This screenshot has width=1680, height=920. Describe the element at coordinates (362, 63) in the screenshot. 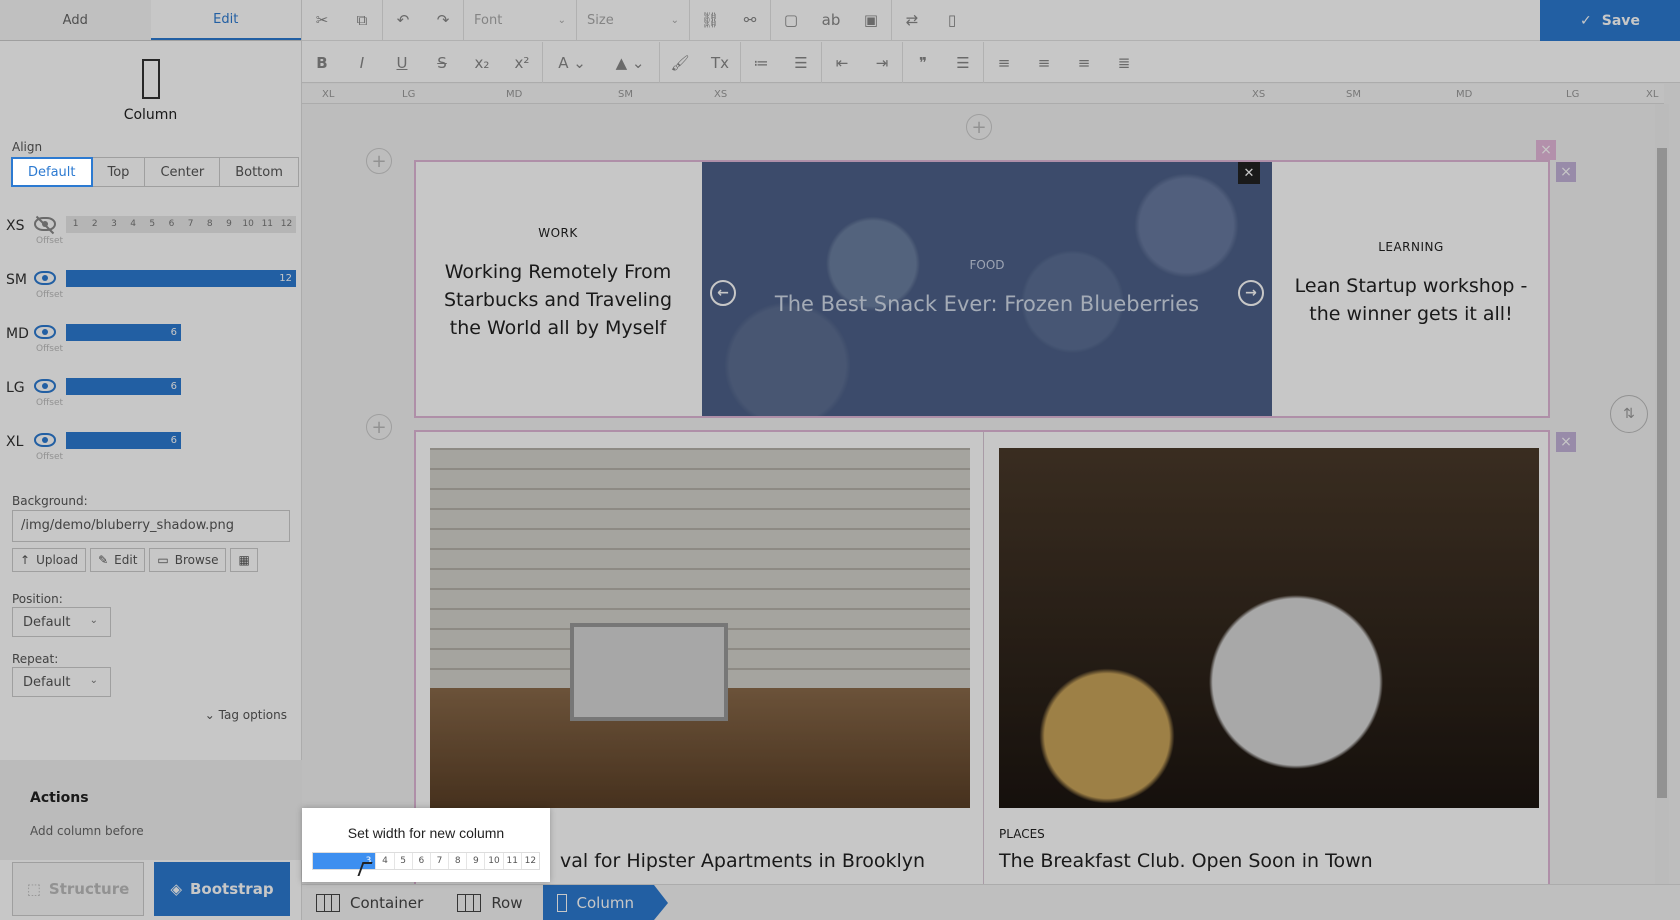

I see `italic-icon: I` at that location.